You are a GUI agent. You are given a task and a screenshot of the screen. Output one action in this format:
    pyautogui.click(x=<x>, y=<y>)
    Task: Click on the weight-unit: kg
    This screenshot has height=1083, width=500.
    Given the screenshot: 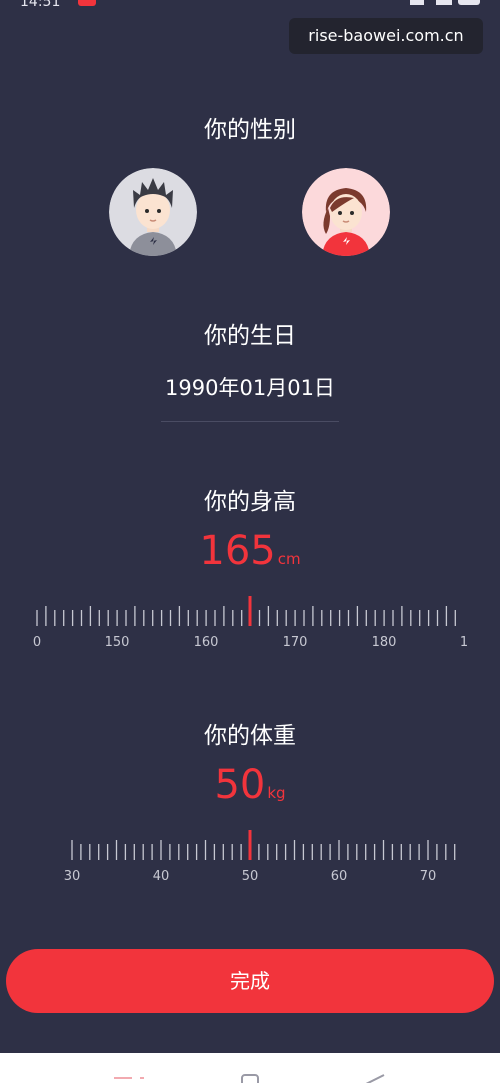 What is the action you would take?
    pyautogui.click(x=276, y=793)
    